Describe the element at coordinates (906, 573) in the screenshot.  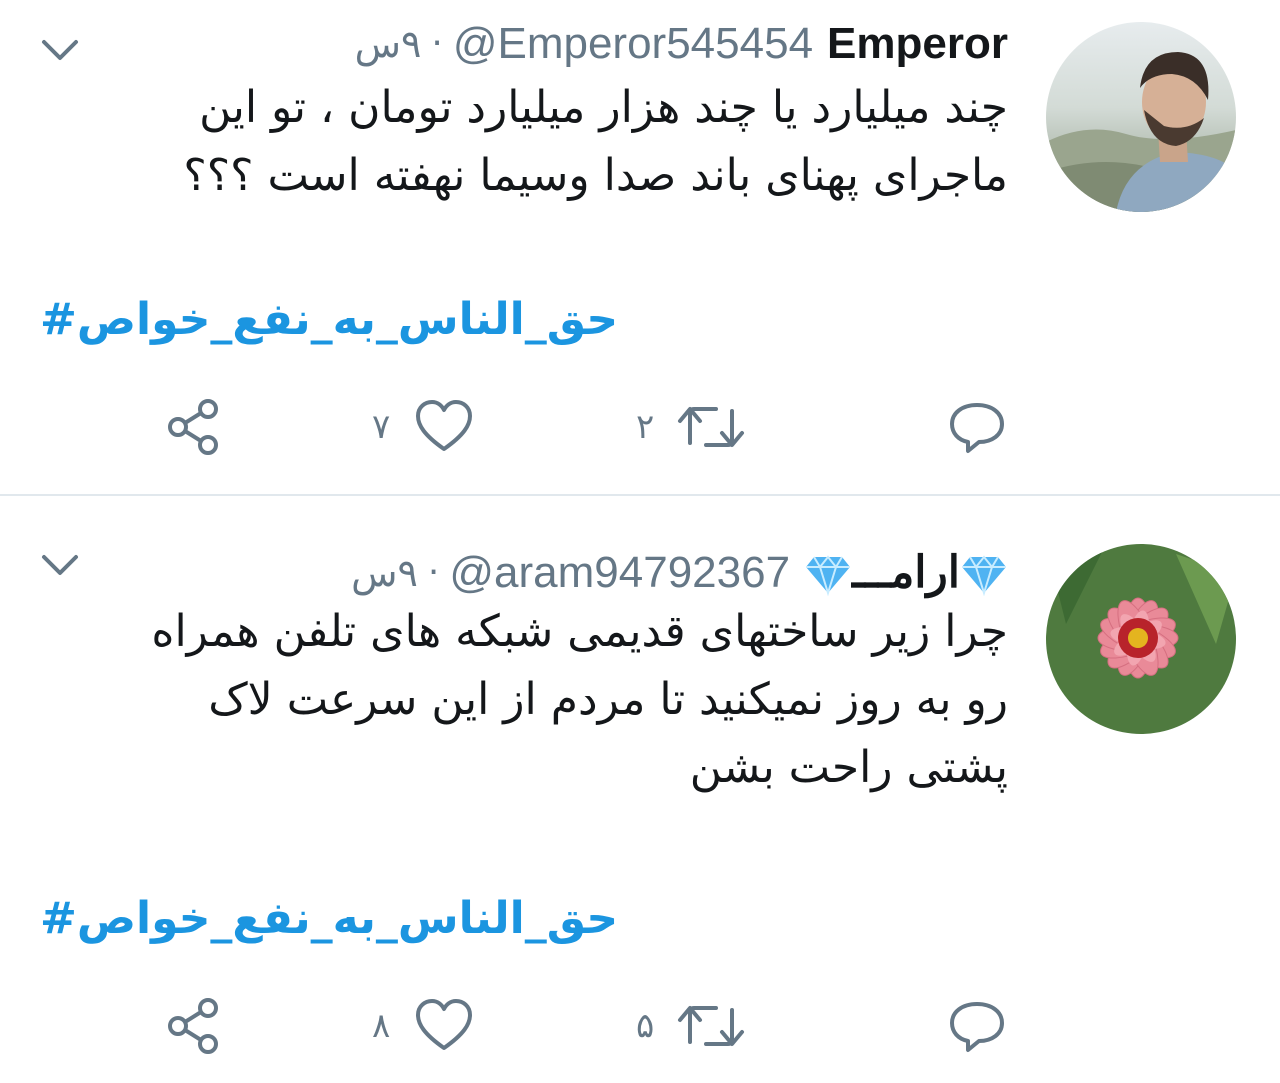
I see `display-name: ارامـــ` at that location.